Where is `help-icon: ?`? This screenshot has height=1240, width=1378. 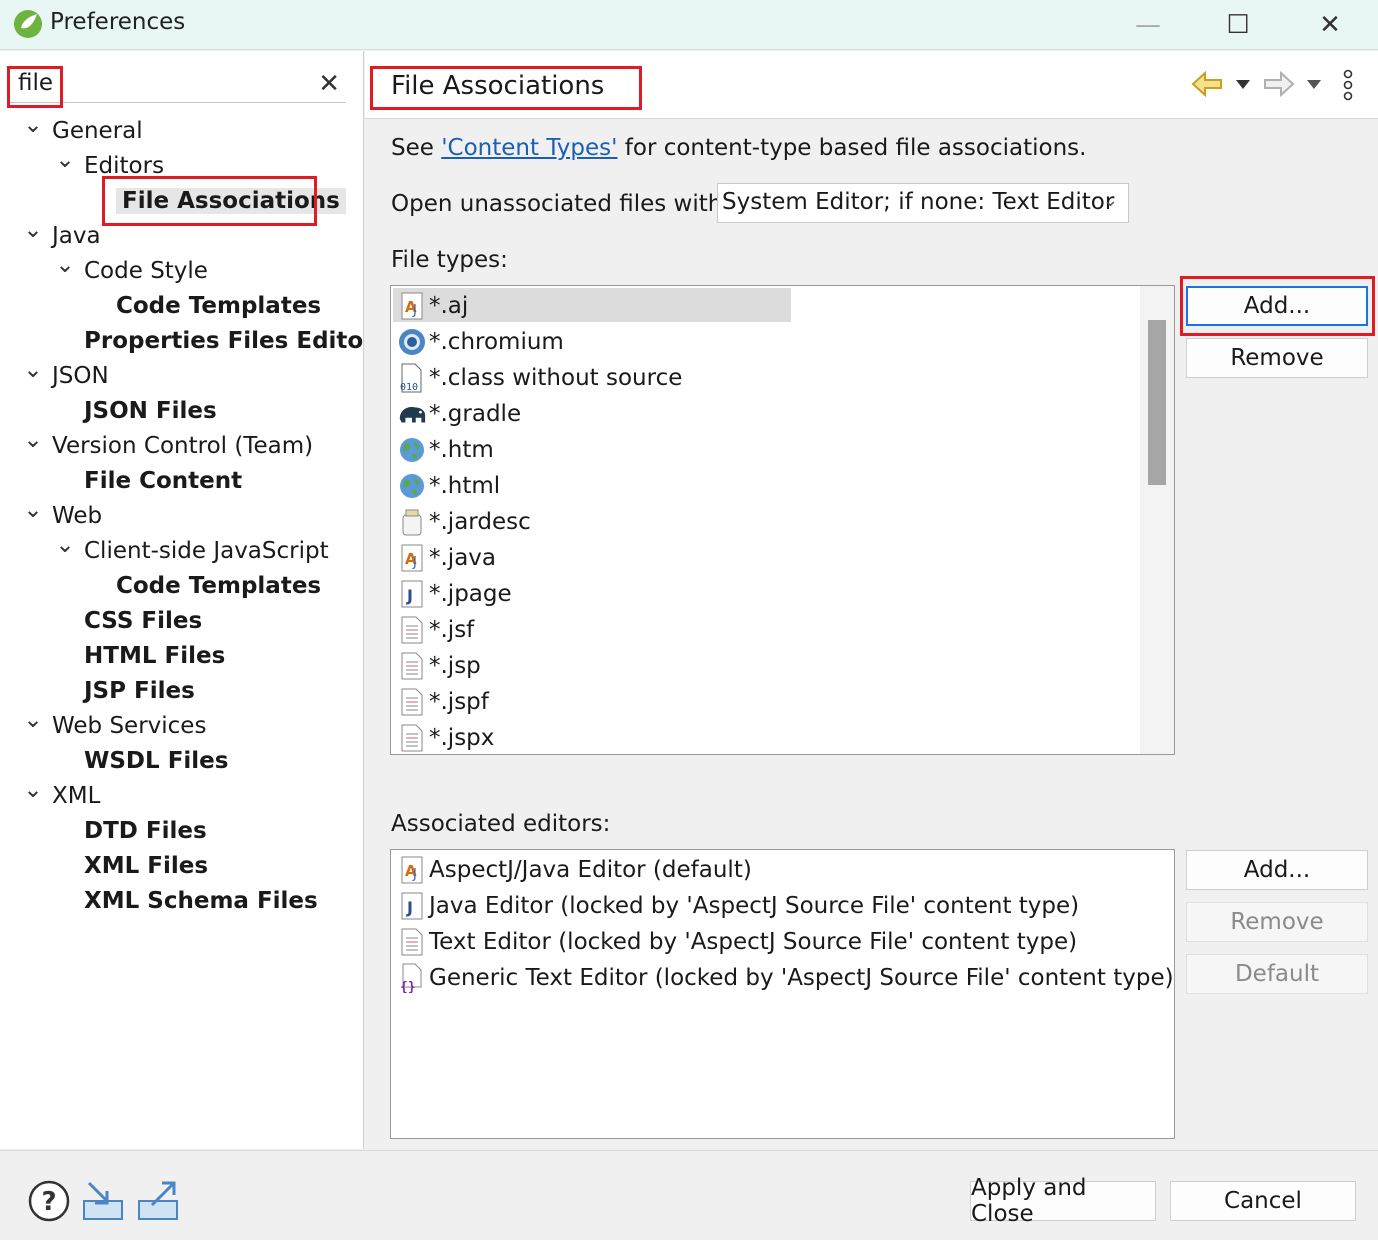 help-icon: ? is located at coordinates (49, 1201).